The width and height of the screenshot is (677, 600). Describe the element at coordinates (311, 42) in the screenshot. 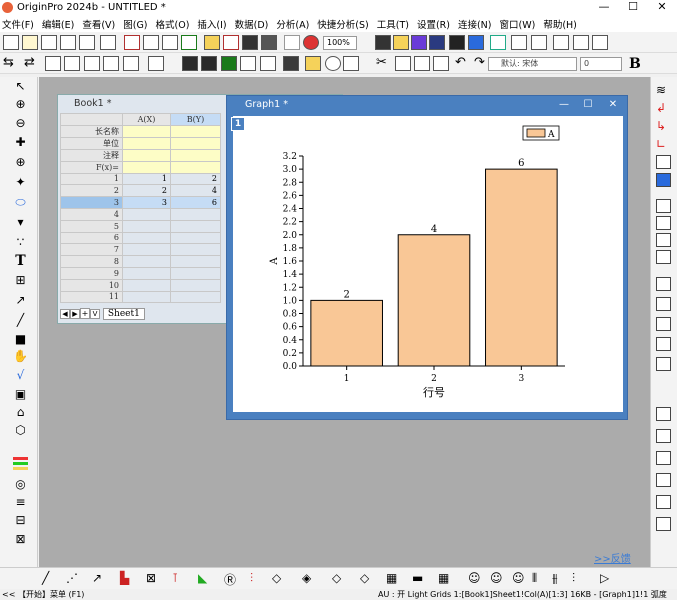

I see `stop-icon` at that location.